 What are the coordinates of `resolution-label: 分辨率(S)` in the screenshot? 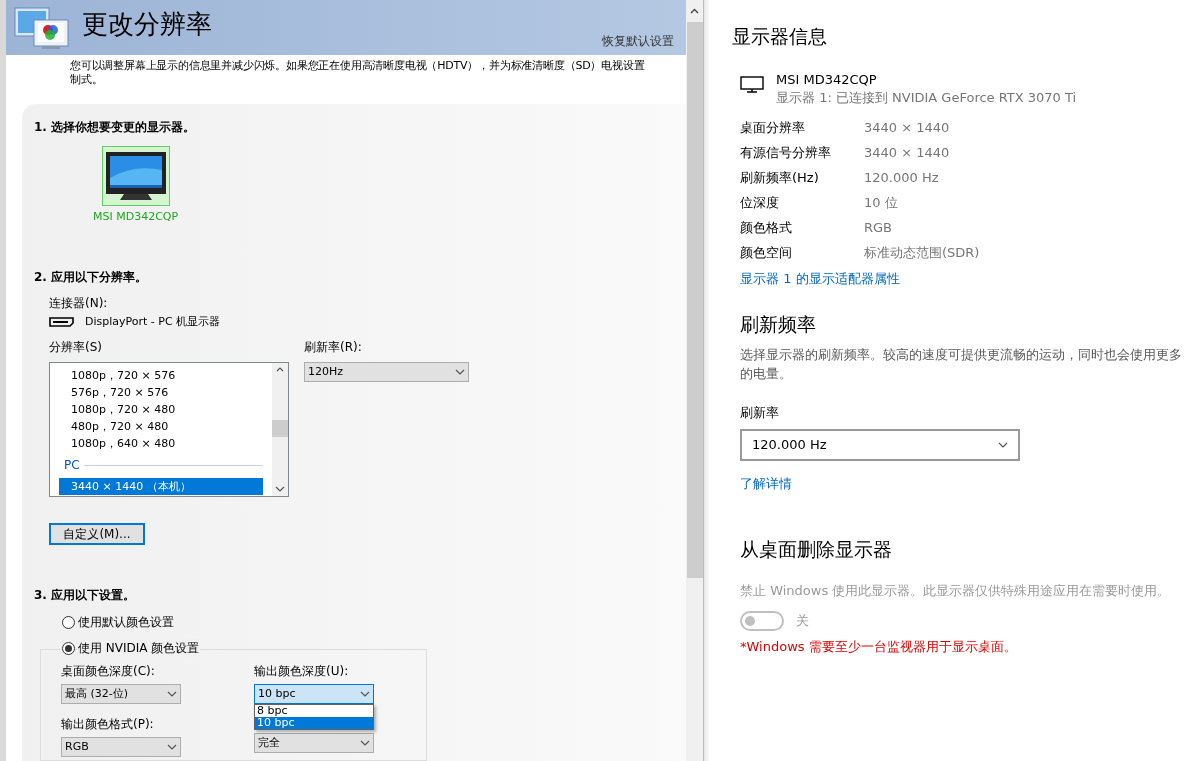 It's located at (76, 347).